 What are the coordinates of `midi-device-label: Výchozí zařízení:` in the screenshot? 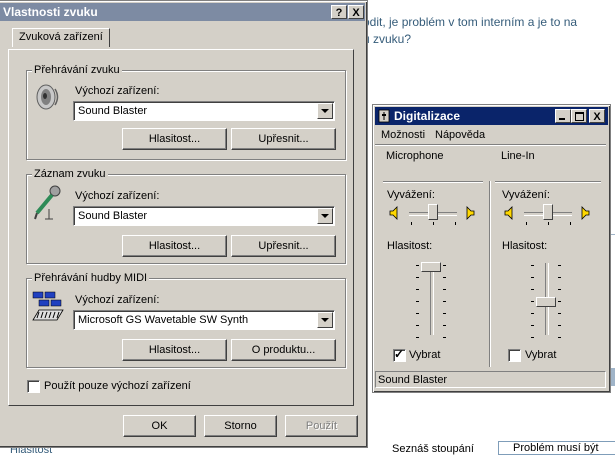 It's located at (117, 300).